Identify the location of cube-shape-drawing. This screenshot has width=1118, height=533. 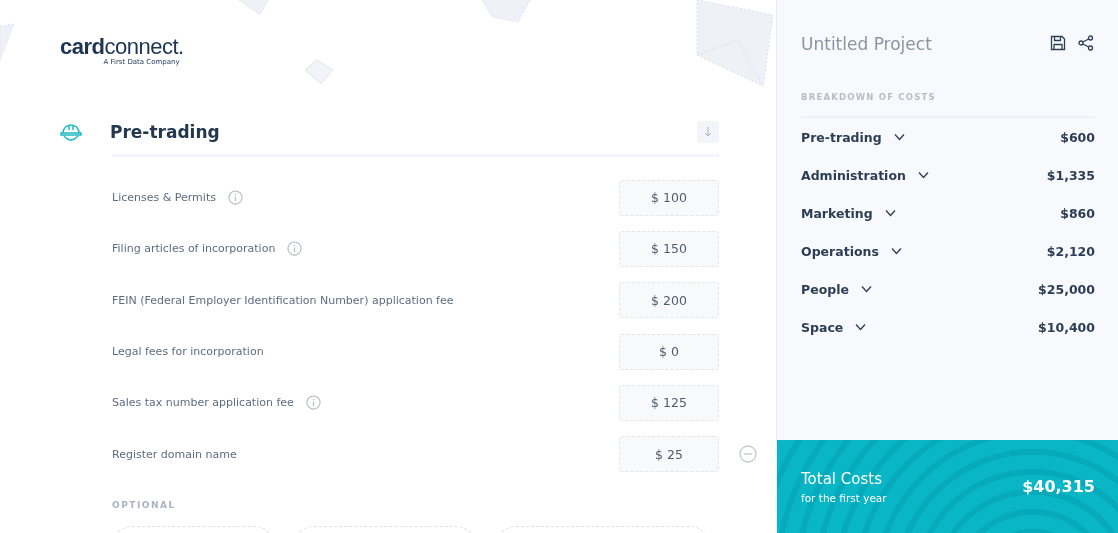
(319, 72).